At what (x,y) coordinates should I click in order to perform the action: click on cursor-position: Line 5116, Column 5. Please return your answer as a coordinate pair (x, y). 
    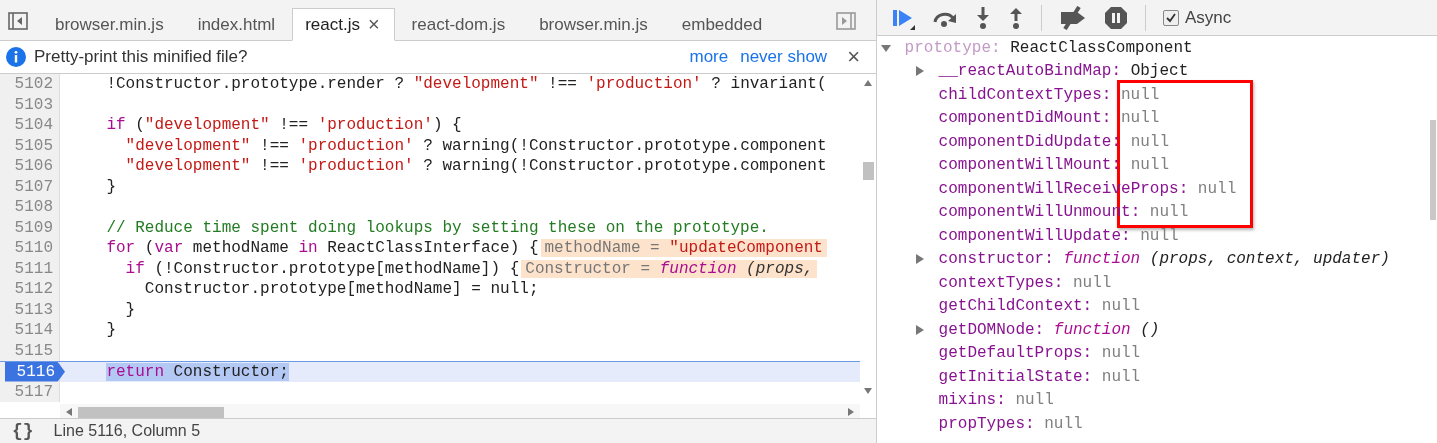
    Looking at the image, I should click on (127, 431).